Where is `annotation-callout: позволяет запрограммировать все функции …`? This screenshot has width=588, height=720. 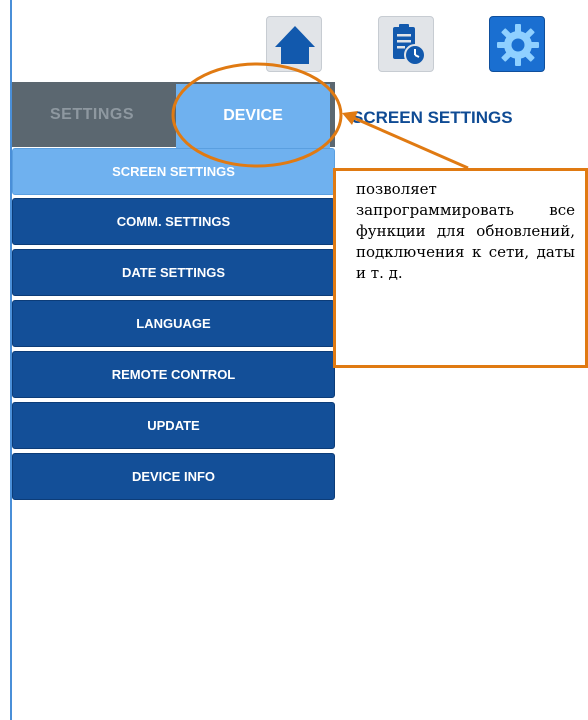
annotation-callout: позволяет запрограммировать все функции … is located at coordinates (460, 268).